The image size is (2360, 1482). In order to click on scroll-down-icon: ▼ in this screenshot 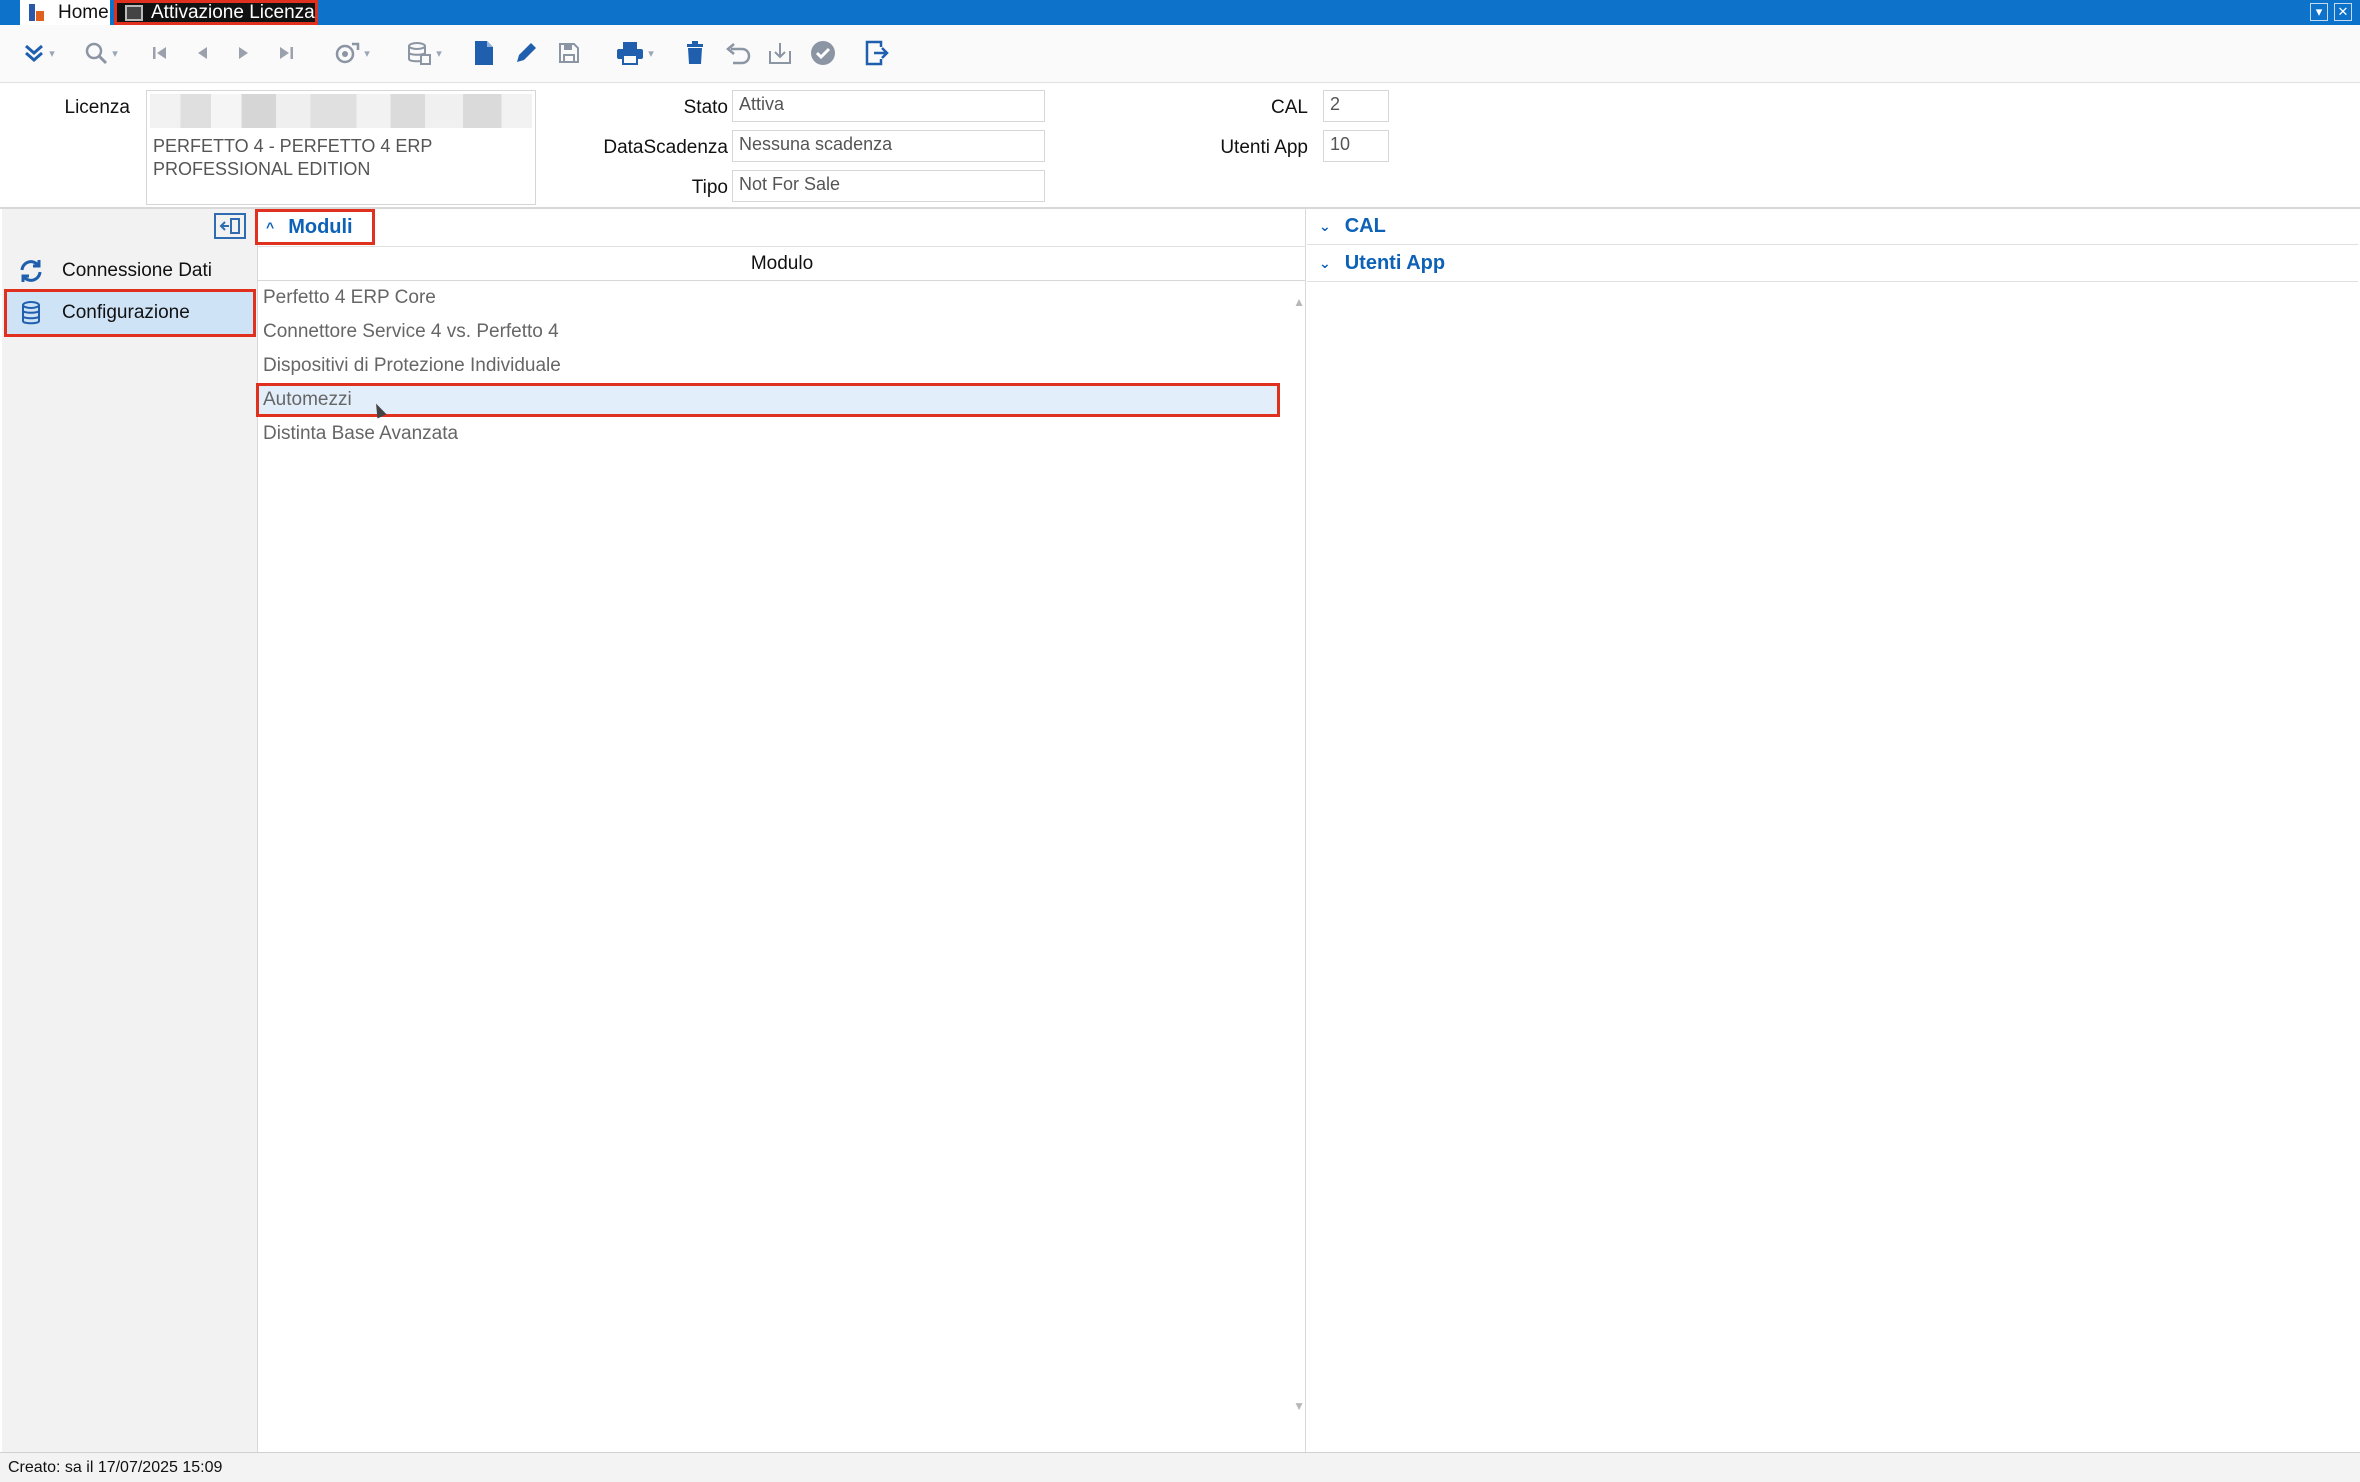, I will do `click(1299, 1406)`.